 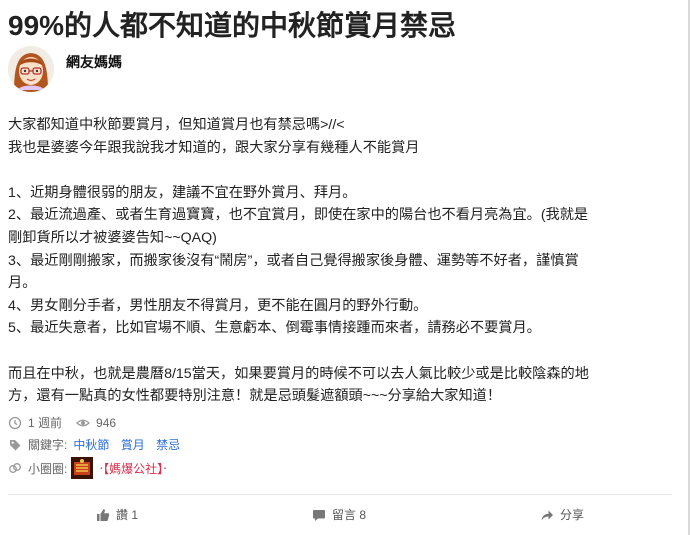 I want to click on circle-link: ‧【媽爆公社】‧, so click(x=133, y=468).